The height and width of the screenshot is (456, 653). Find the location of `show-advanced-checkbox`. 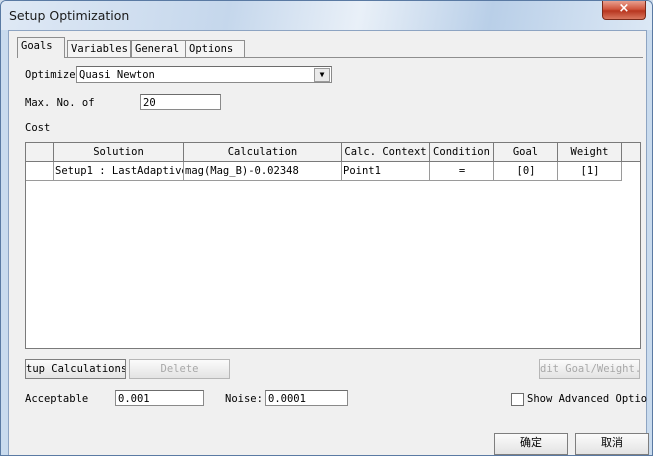

show-advanced-checkbox is located at coordinates (517, 399).